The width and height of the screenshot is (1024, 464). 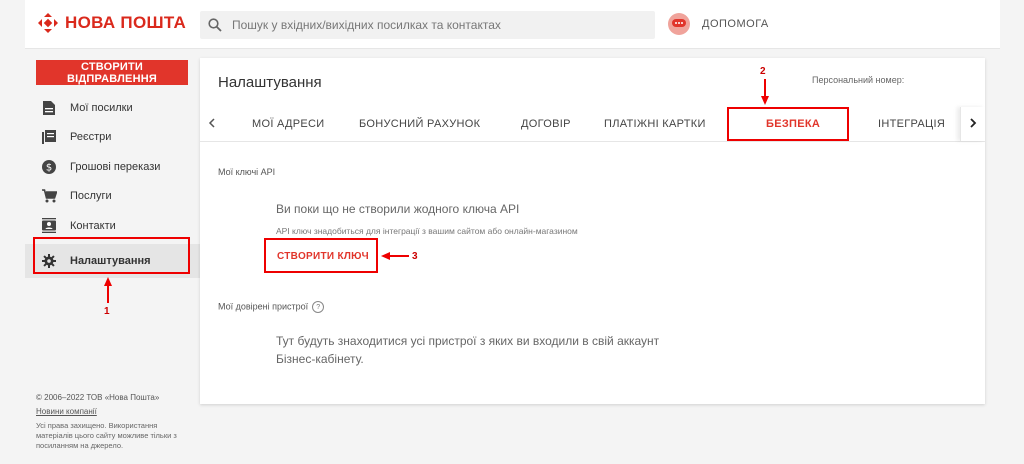 I want to click on sidebar-item-registries: Реєстри, so click(x=112, y=138).